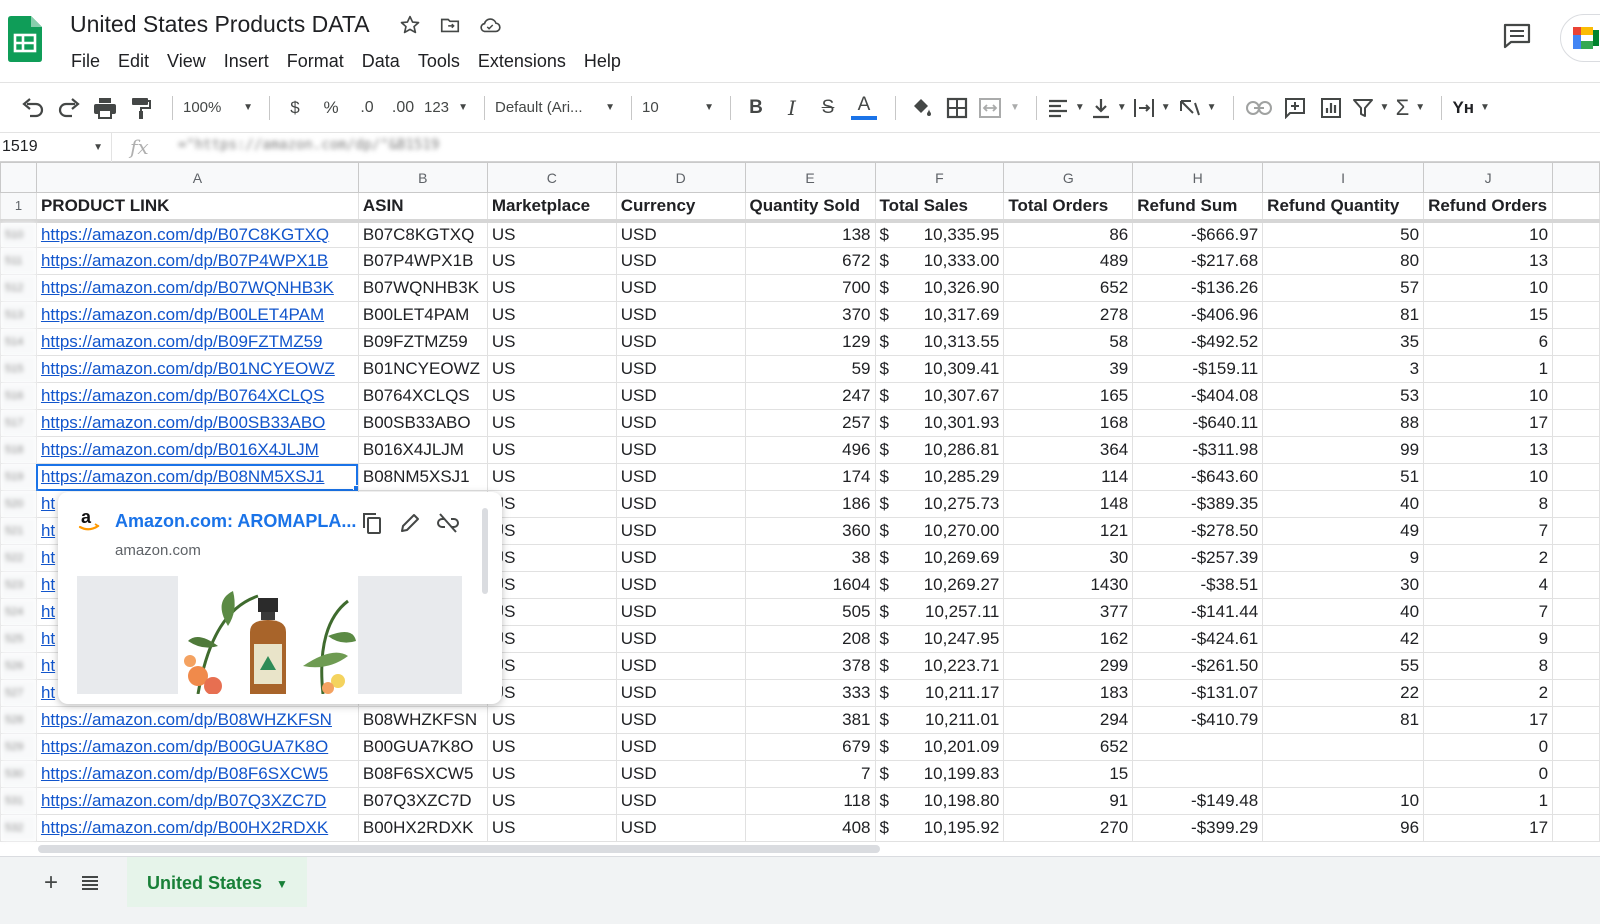  Describe the element at coordinates (1068, 774) in the screenshot. I see `total-orders-cell: 15` at that location.